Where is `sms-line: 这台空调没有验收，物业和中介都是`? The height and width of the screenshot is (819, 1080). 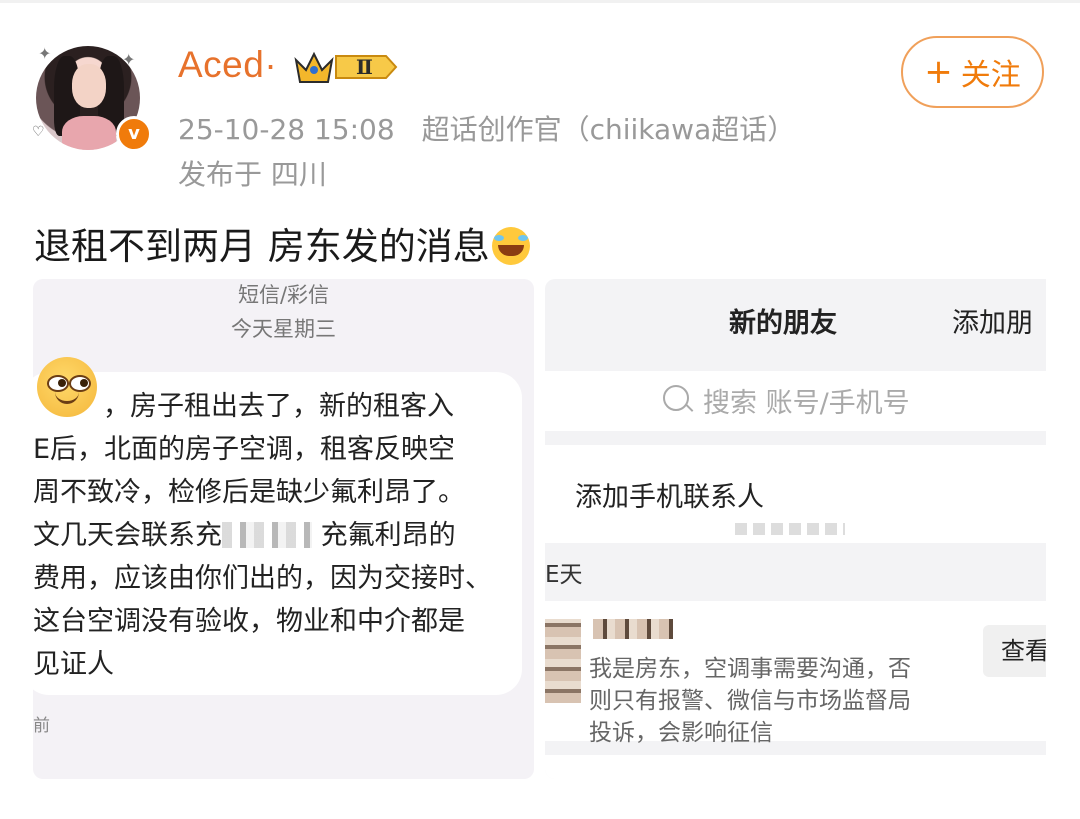 sms-line: 这台空调没有验收，物业和中介都是 is located at coordinates (249, 621).